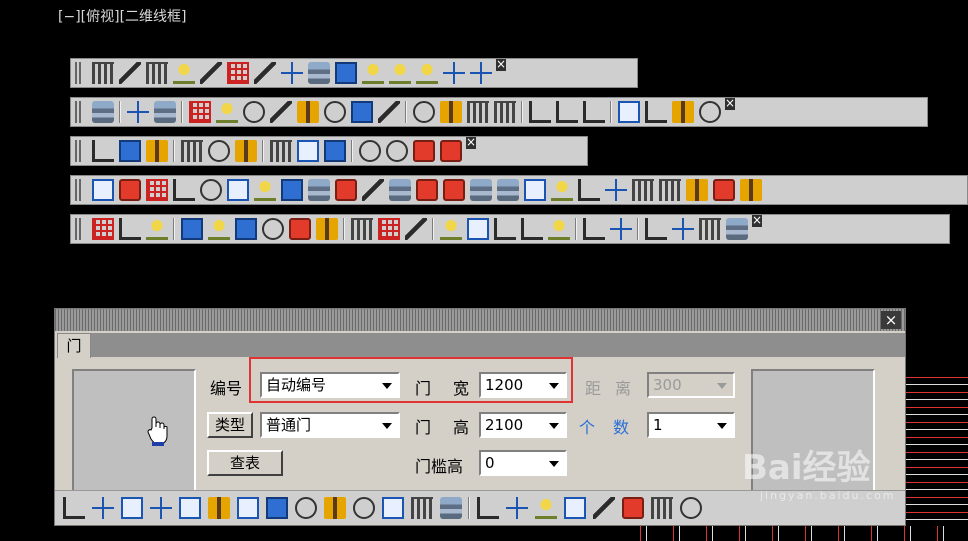 The height and width of the screenshot is (541, 968). I want to click on sun-icon, so click(237, 73).